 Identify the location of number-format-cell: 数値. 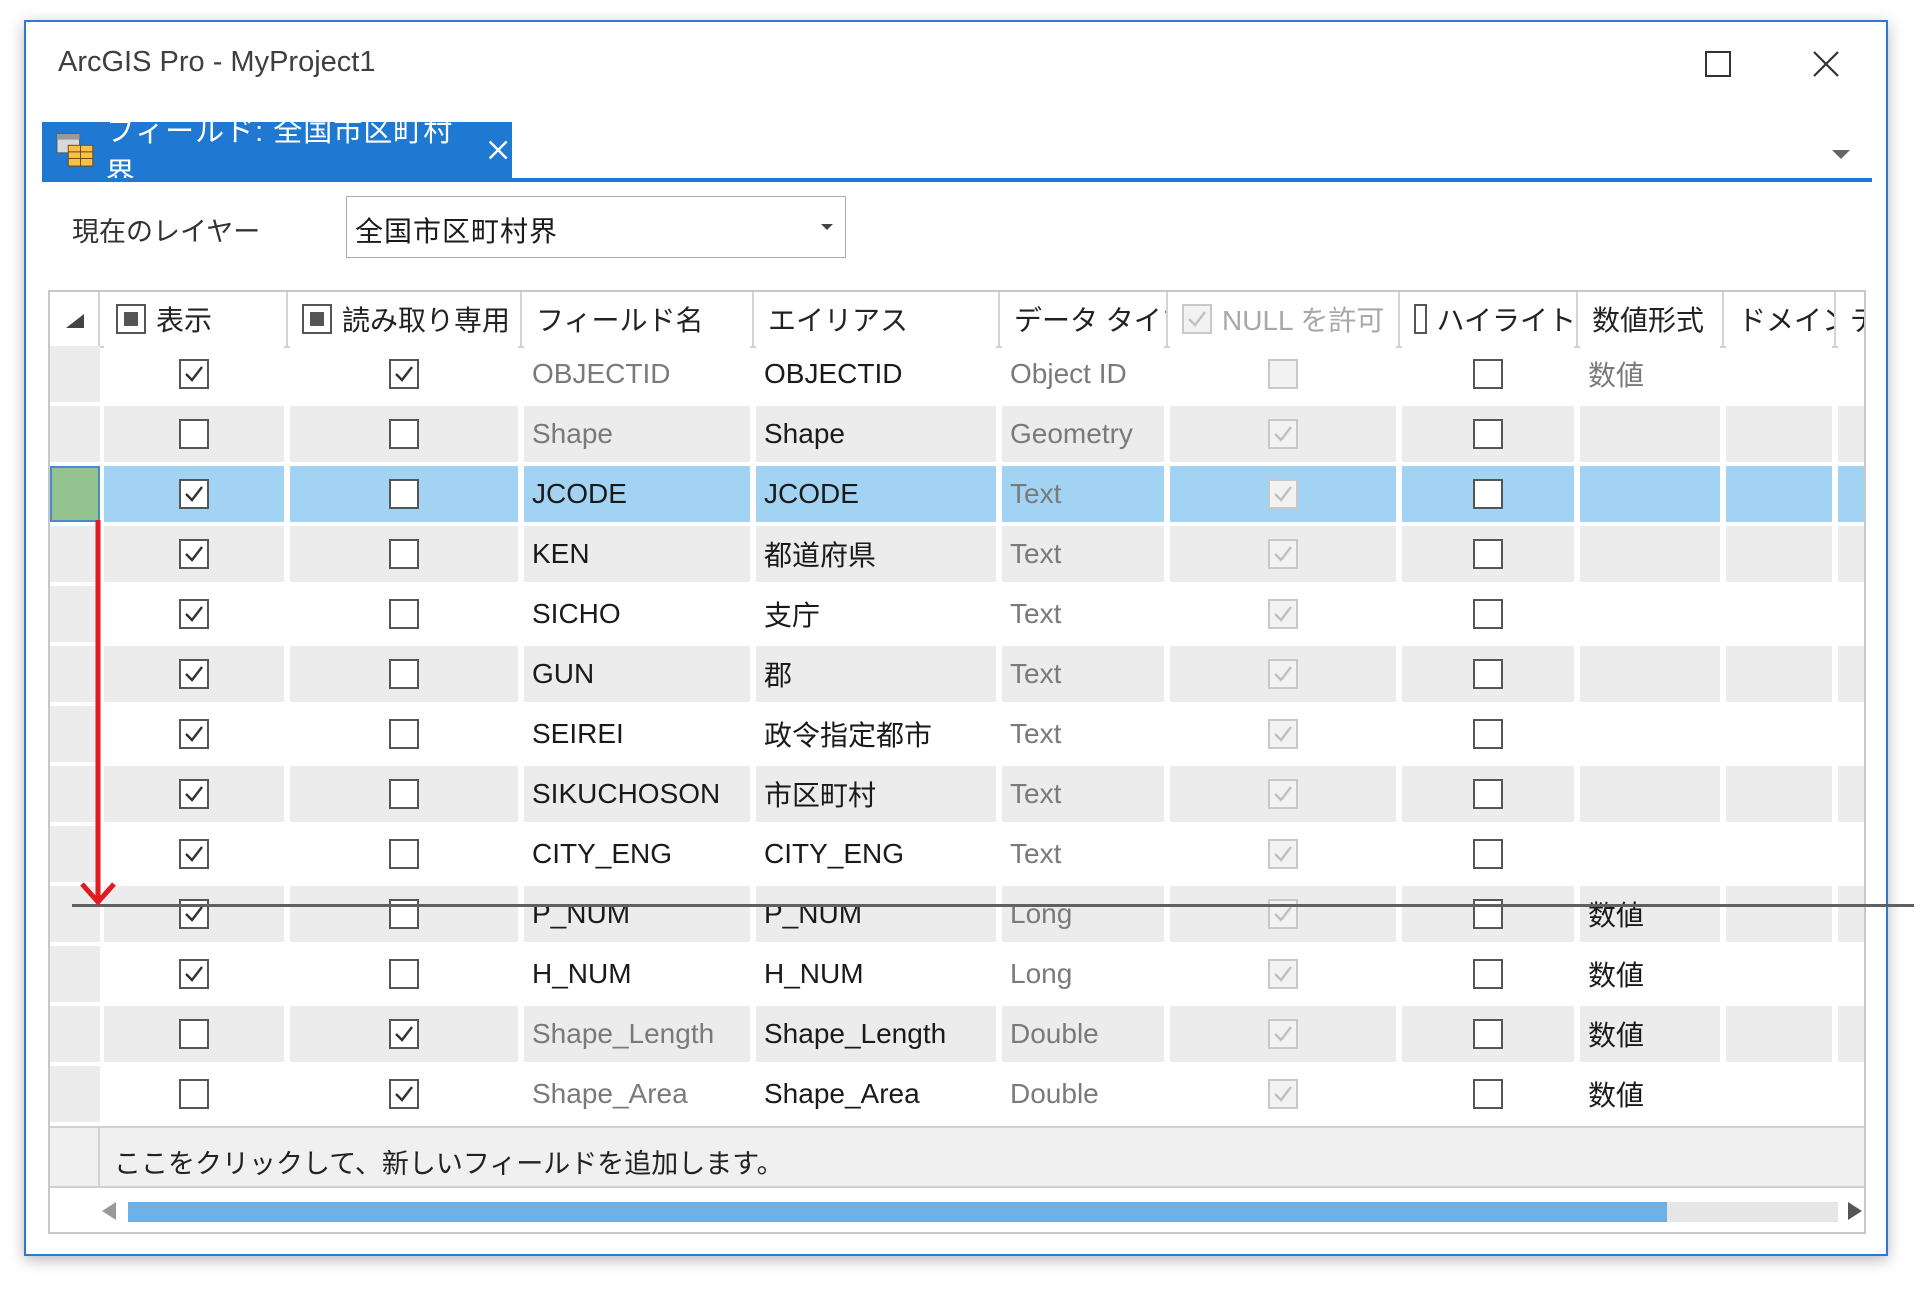
(1650, 374).